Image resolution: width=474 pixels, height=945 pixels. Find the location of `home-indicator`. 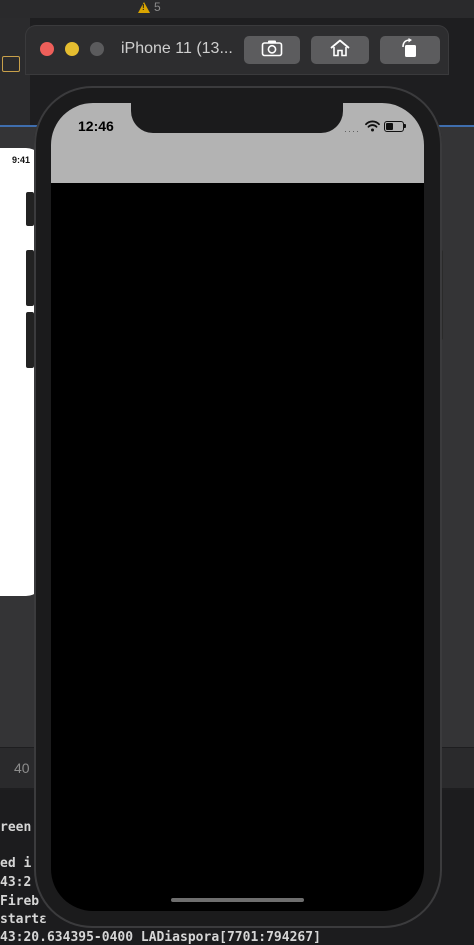

home-indicator is located at coordinates (237, 900).